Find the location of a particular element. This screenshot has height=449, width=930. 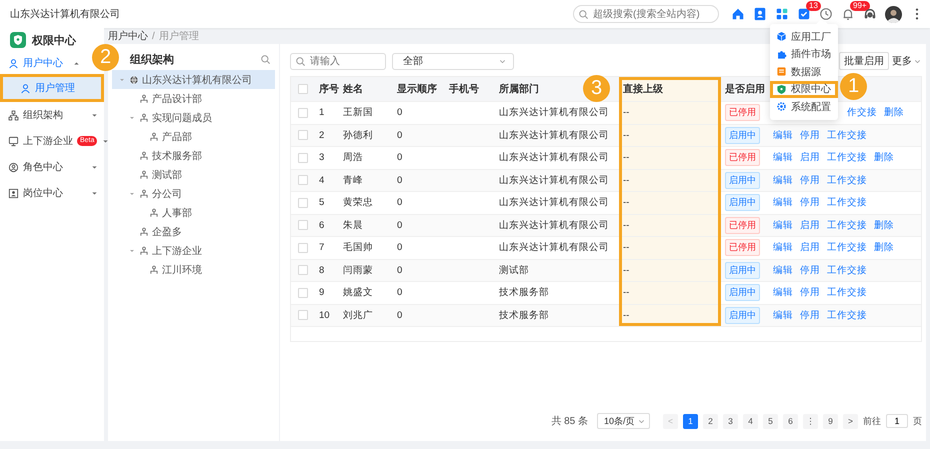

tree-node: 实现问题成员 is located at coordinates (193, 117).